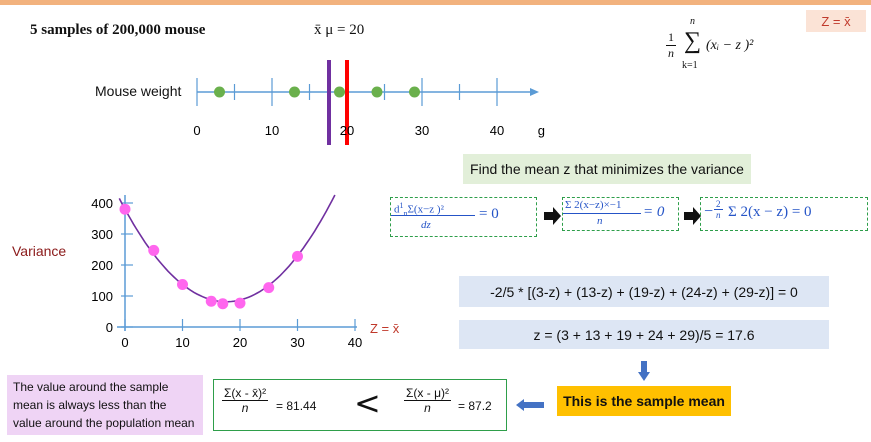  What do you see at coordinates (784, 214) in the screenshot?
I see `derivative-step-3: − 2 n Σ 2(x − z) = 0` at bounding box center [784, 214].